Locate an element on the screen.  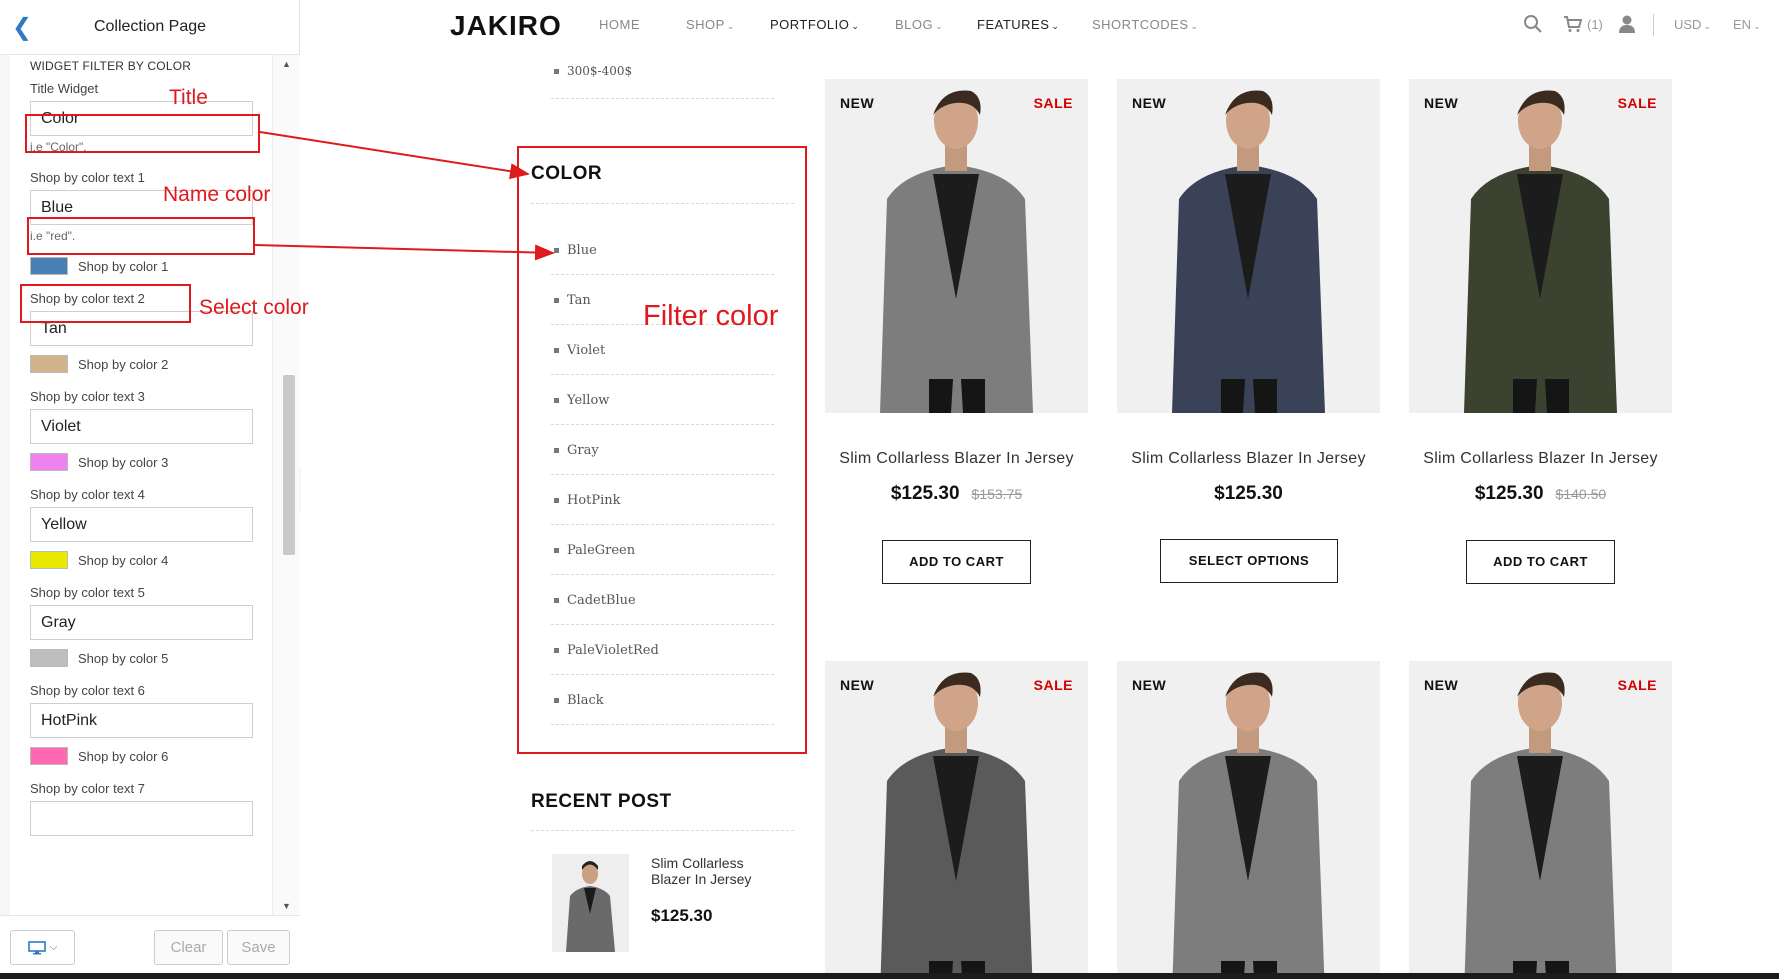
color-text-label-3: Shop by color text 3 is located at coordinates (87, 396).